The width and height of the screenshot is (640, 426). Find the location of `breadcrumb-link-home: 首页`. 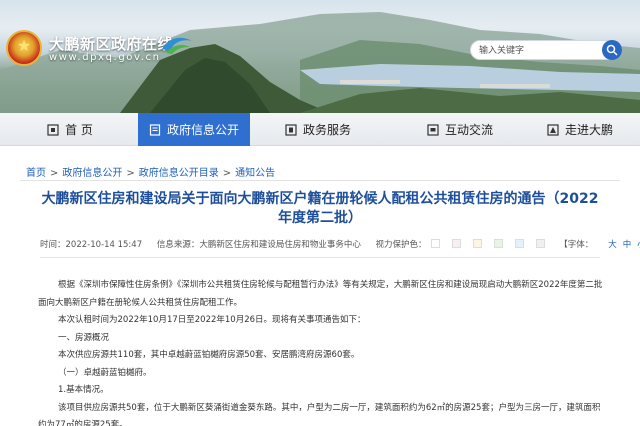

breadcrumb-link-home: 首页 is located at coordinates (36, 173).